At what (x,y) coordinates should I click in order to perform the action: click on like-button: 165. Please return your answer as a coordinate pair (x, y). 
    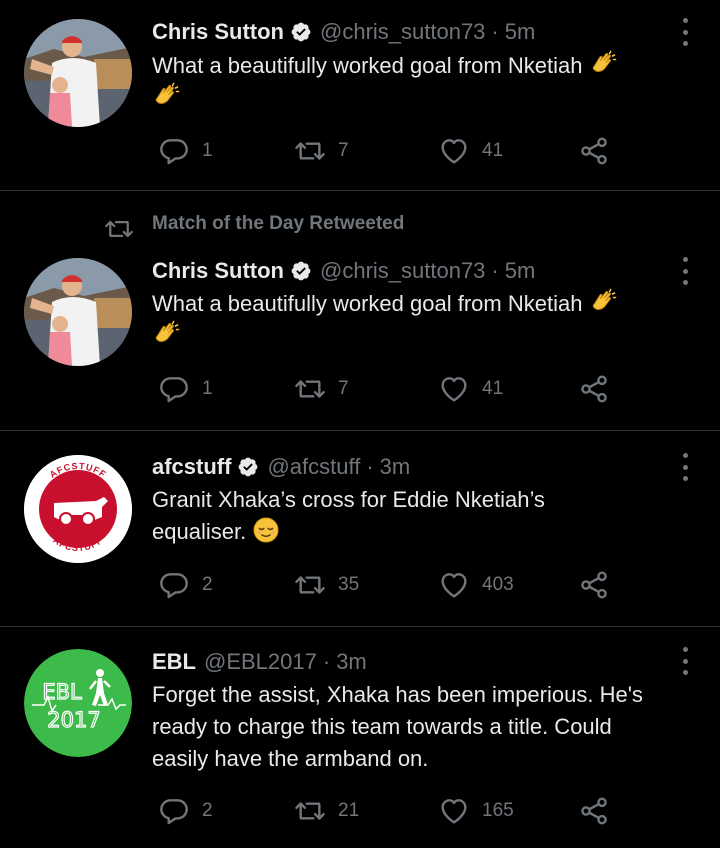
    Looking at the image, I should click on (476, 811).